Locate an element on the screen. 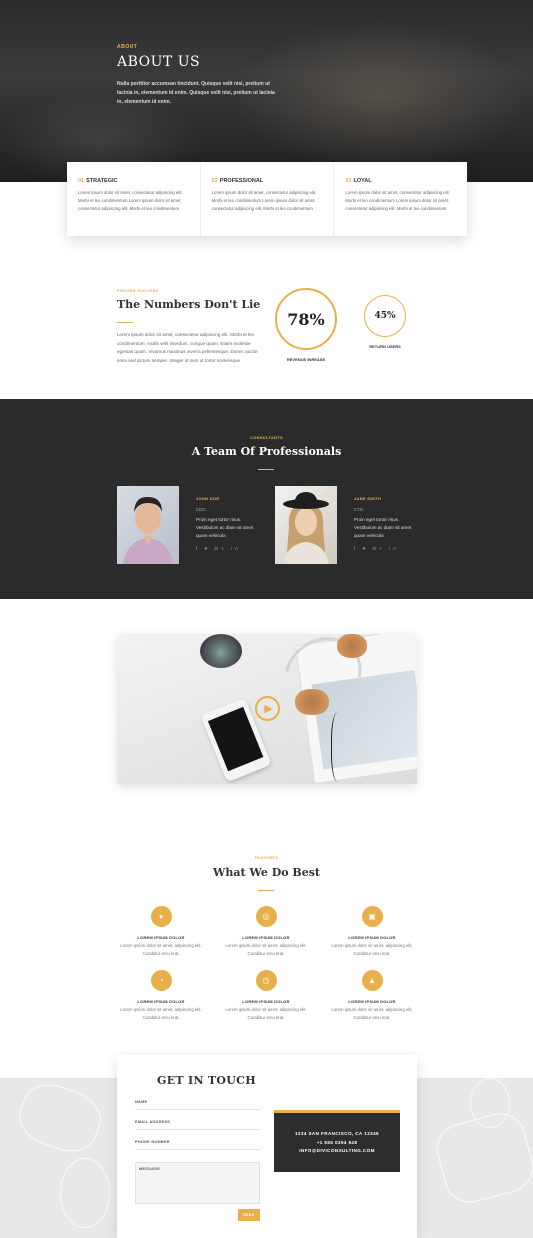 This screenshot has width=533, height=1238. rocket-icon: ▲ is located at coordinates (372, 980).